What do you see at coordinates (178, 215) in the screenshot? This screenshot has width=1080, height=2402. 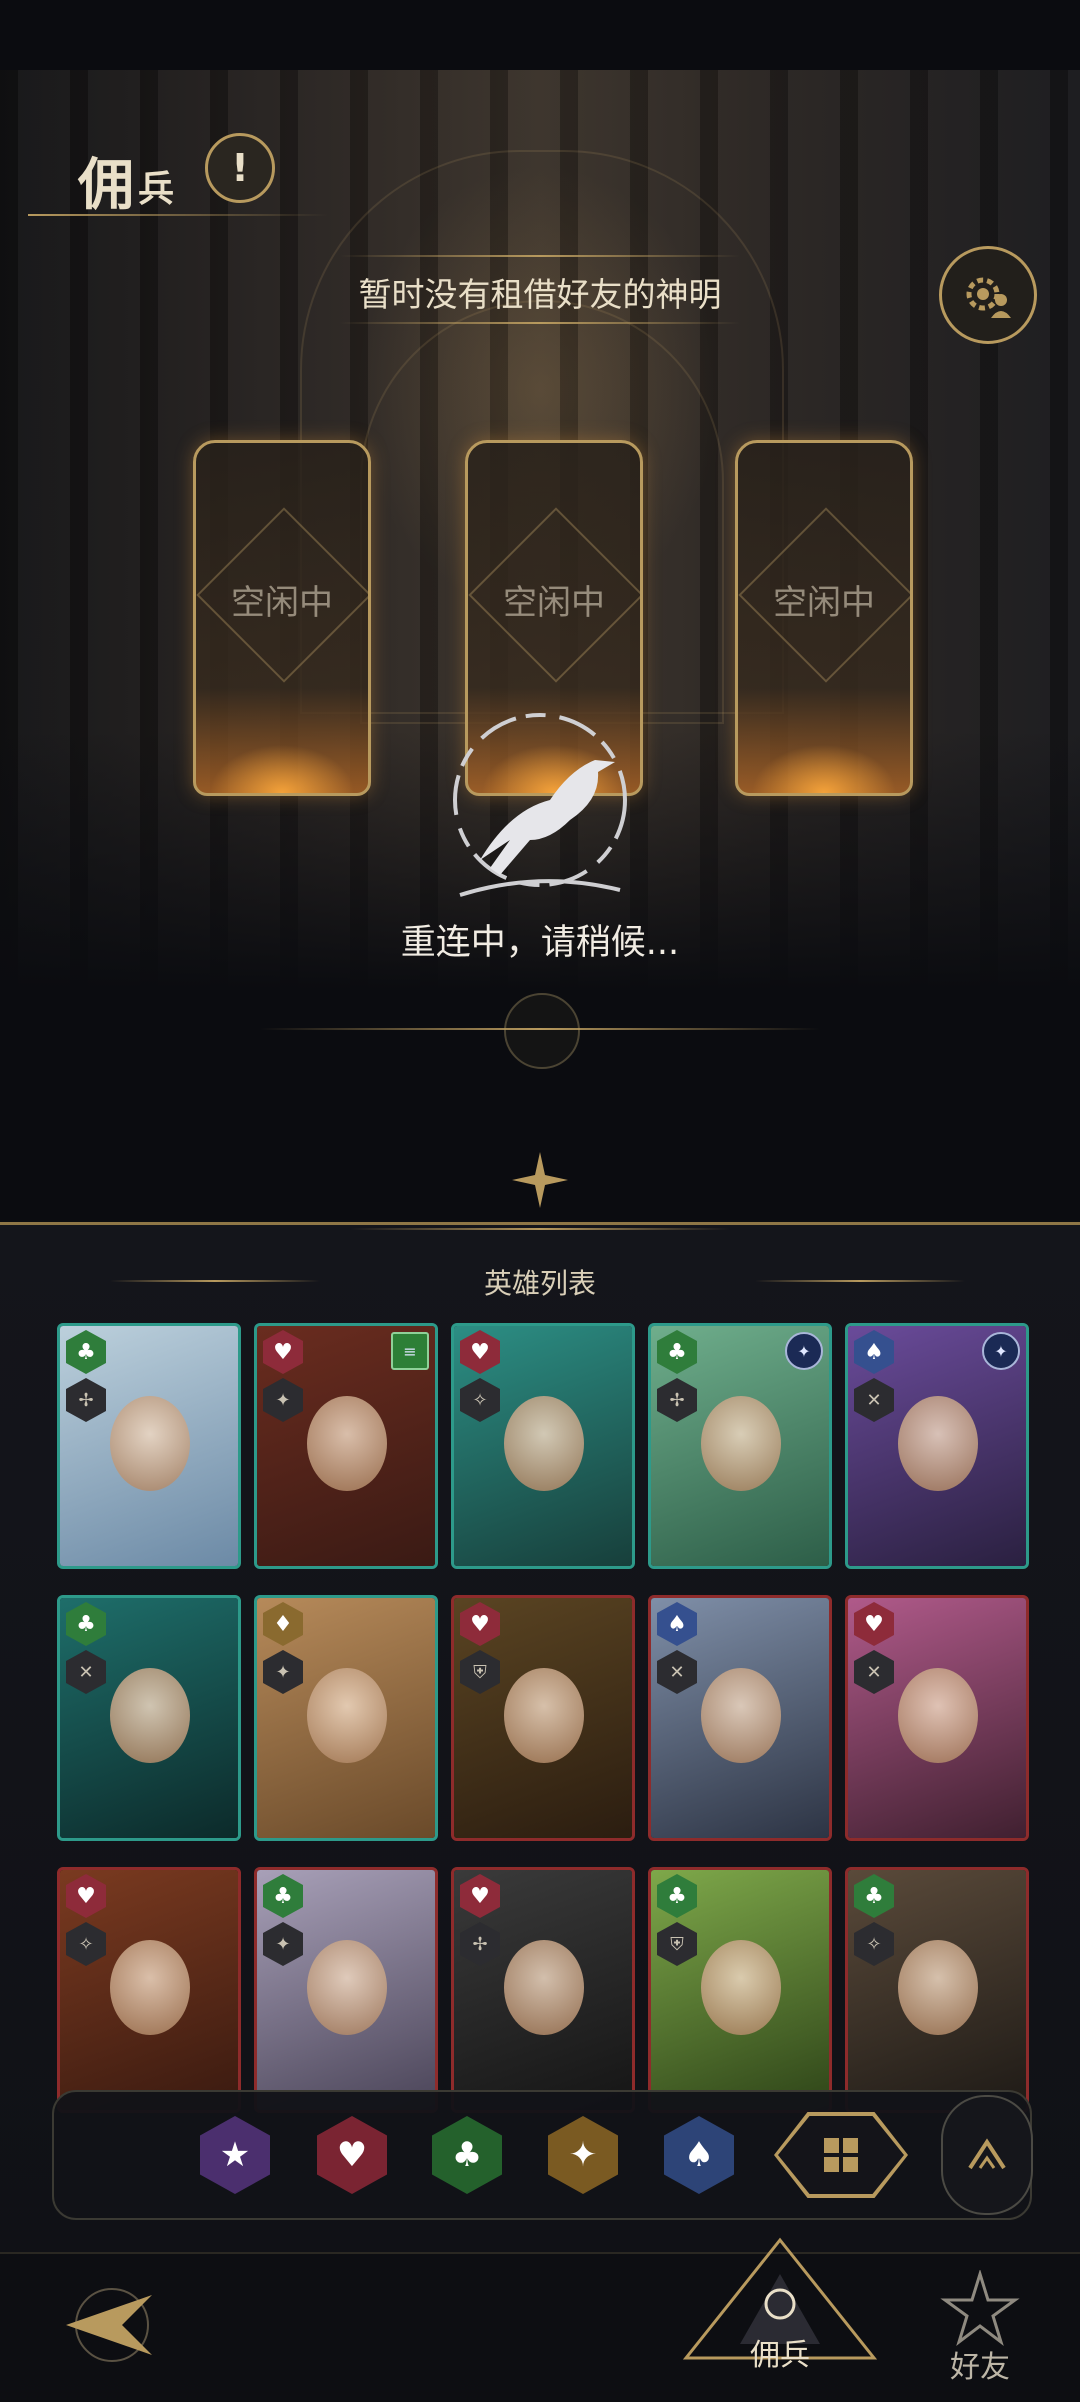 I see `title-divider` at bounding box center [178, 215].